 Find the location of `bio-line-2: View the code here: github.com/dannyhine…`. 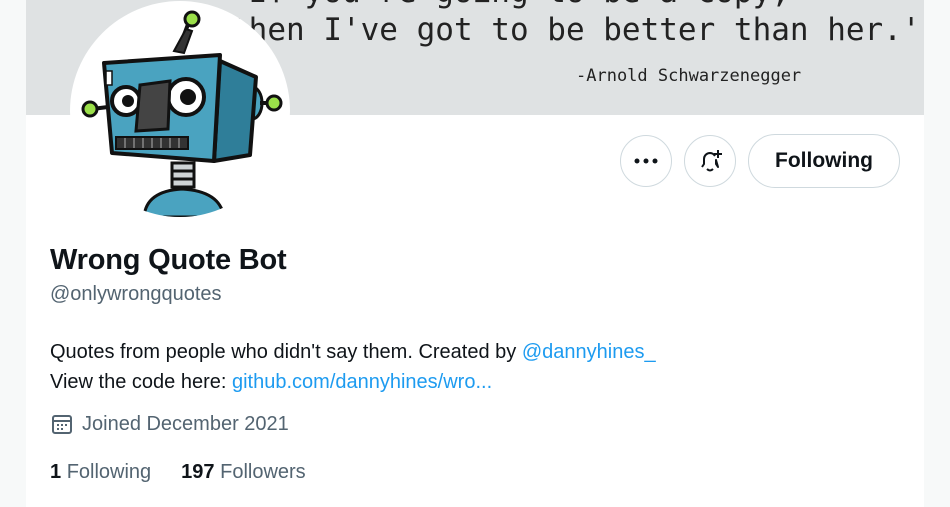

bio-line-2: View the code here: github.com/dannyhine… is located at coordinates (353, 382).